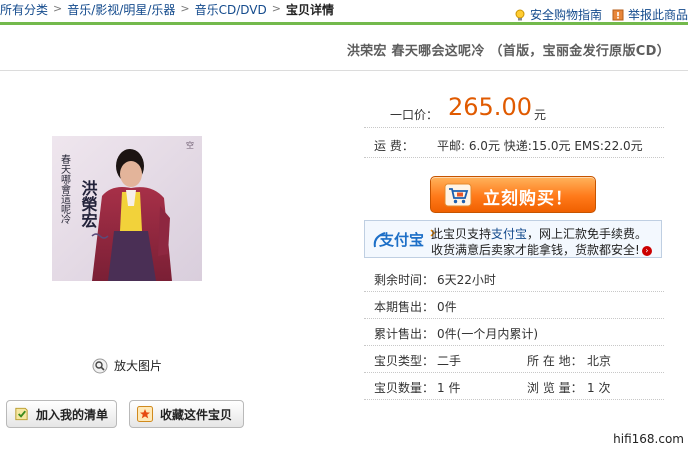  I want to click on breadcrumb-music-cd-dvd: 音乐CD/DVD, so click(231, 9).